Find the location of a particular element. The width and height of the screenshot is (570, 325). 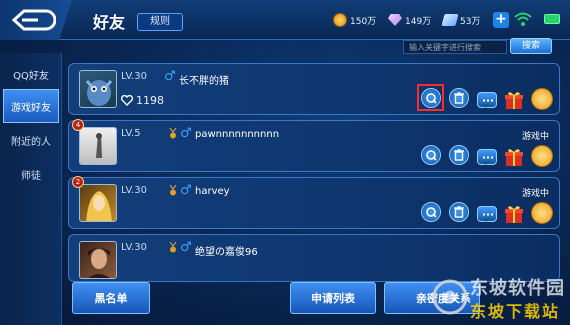

player-level: LV.5 is located at coordinates (131, 133).